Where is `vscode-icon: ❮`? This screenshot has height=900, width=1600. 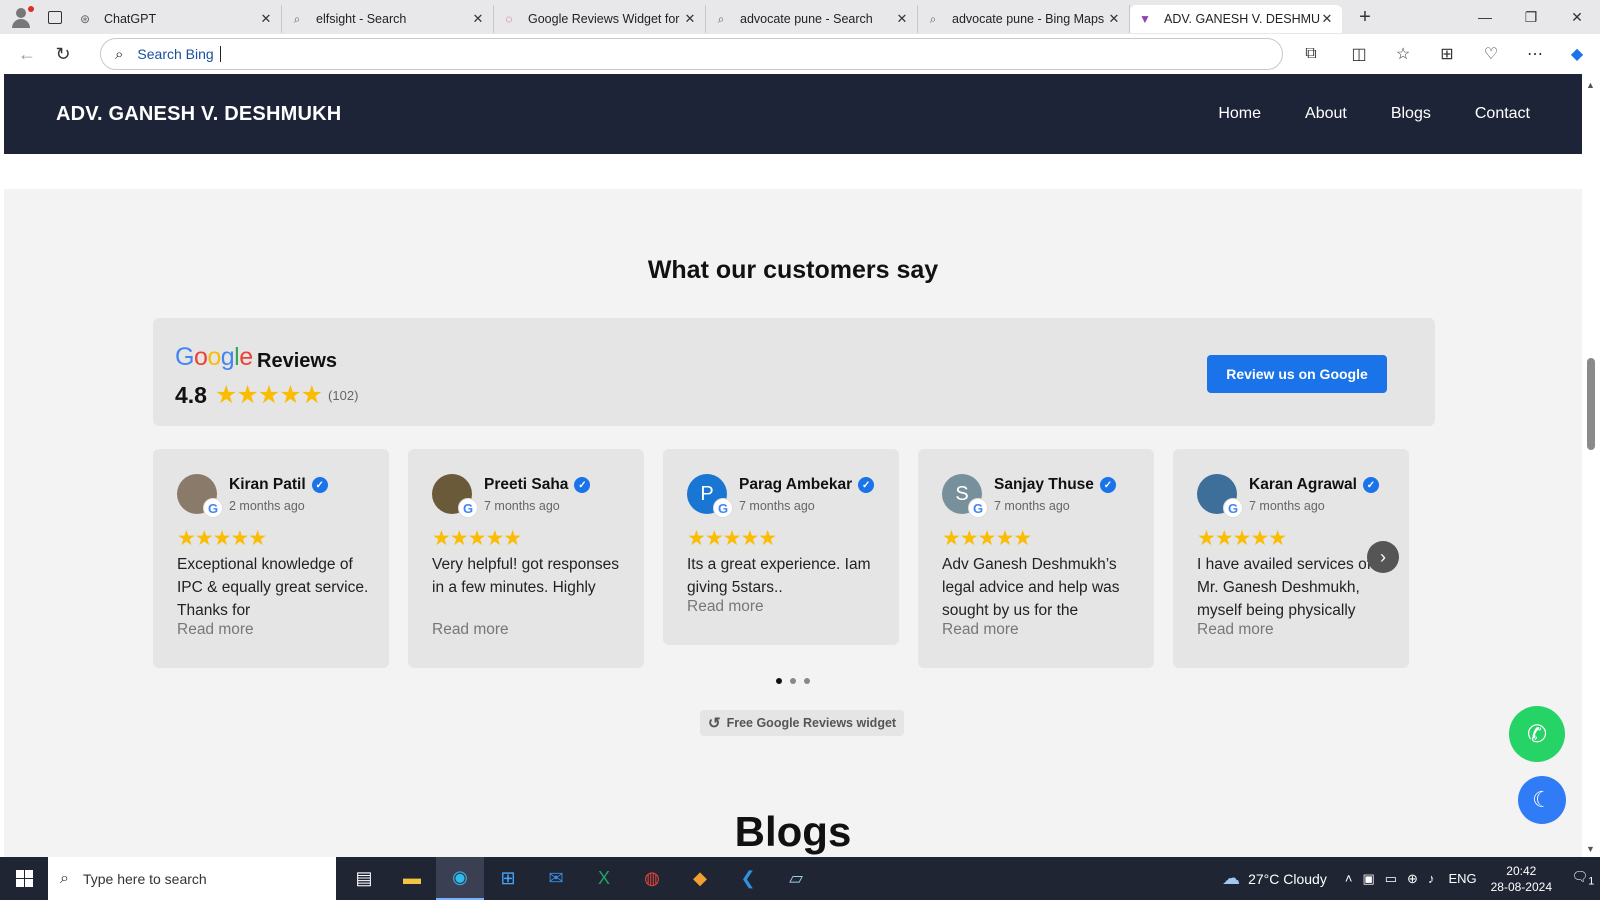
vscode-icon: ❮ is located at coordinates (748, 878).